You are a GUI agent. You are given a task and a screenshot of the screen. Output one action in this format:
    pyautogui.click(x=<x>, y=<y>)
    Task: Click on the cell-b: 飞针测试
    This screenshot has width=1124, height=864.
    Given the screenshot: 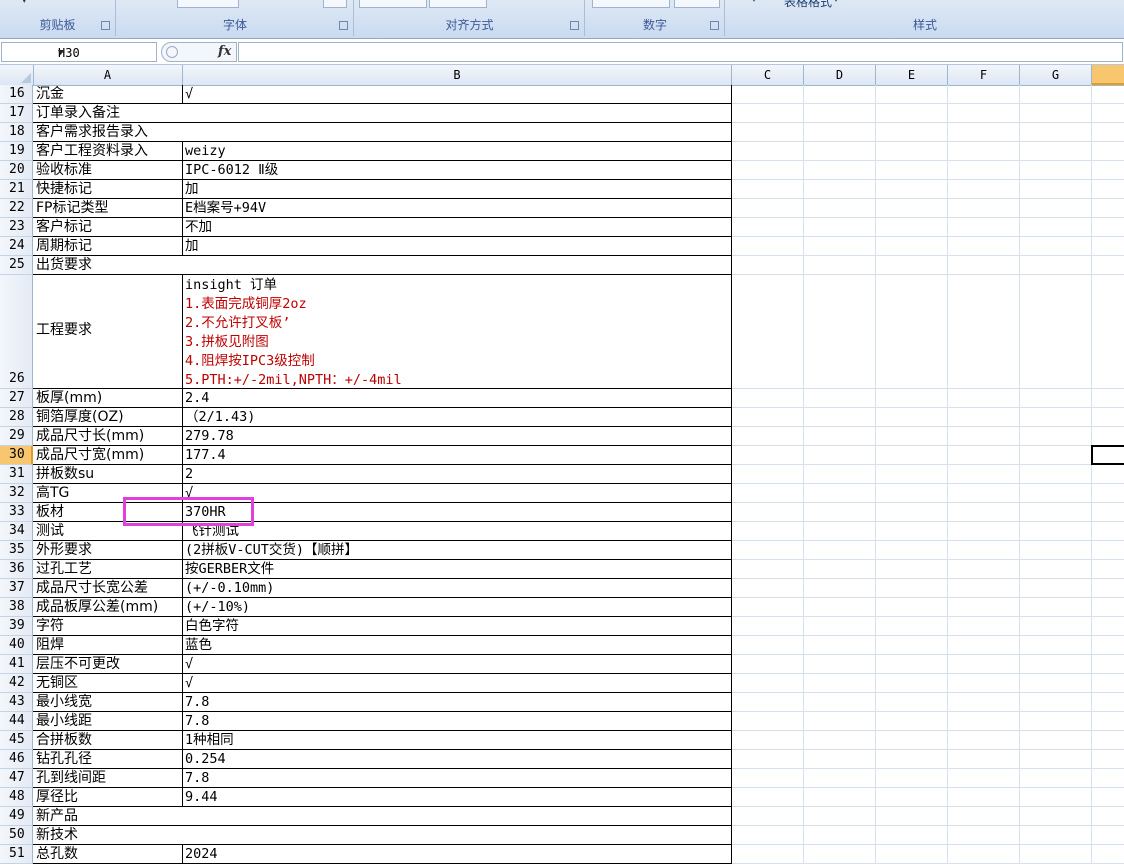 What is the action you would take?
    pyautogui.click(x=457, y=531)
    